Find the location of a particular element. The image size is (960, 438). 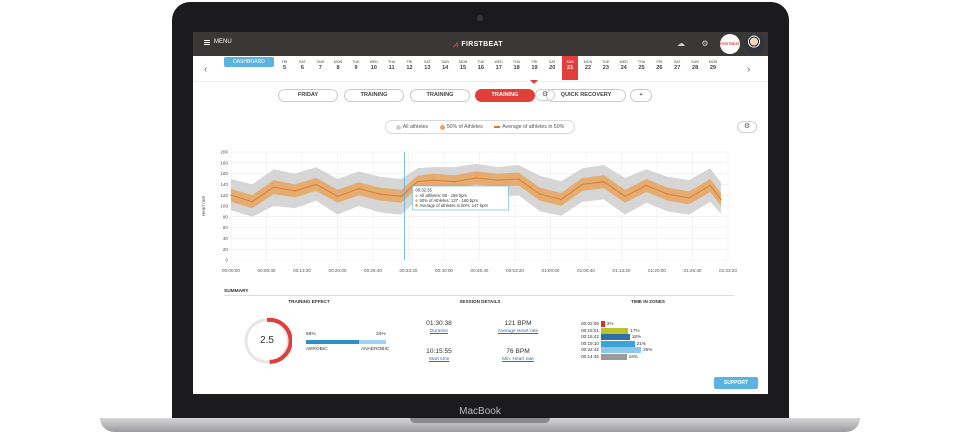

training-effect-heading: TRAINING EFFECT is located at coordinates (309, 301).